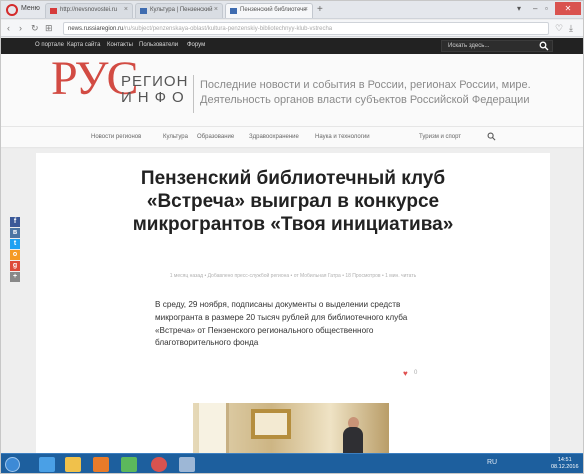 Image resolution: width=584 pixels, height=474 pixels. Describe the element at coordinates (15, 277) in the screenshot. I see `more-share-icon: +` at that location.